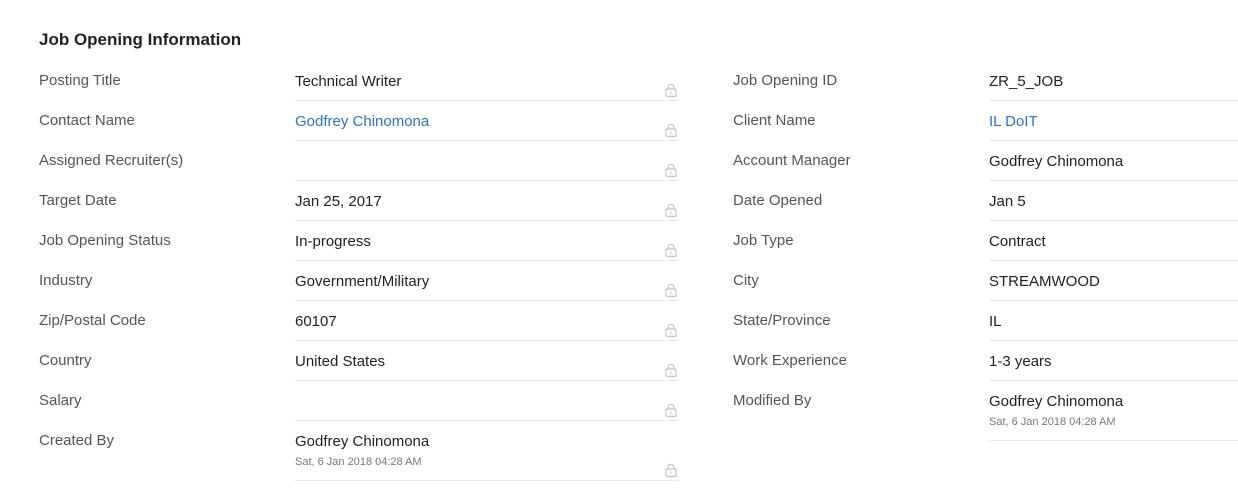 The image size is (1238, 499). What do you see at coordinates (362, 281) in the screenshot?
I see `field-value: Government/Military` at bounding box center [362, 281].